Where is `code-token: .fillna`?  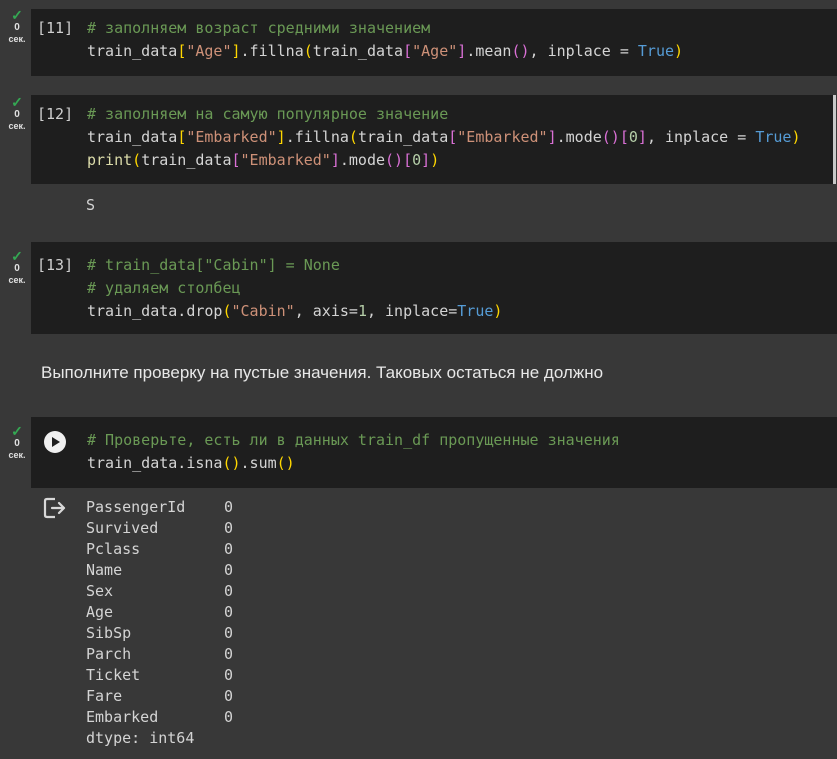
code-token: .fillna is located at coordinates (317, 137).